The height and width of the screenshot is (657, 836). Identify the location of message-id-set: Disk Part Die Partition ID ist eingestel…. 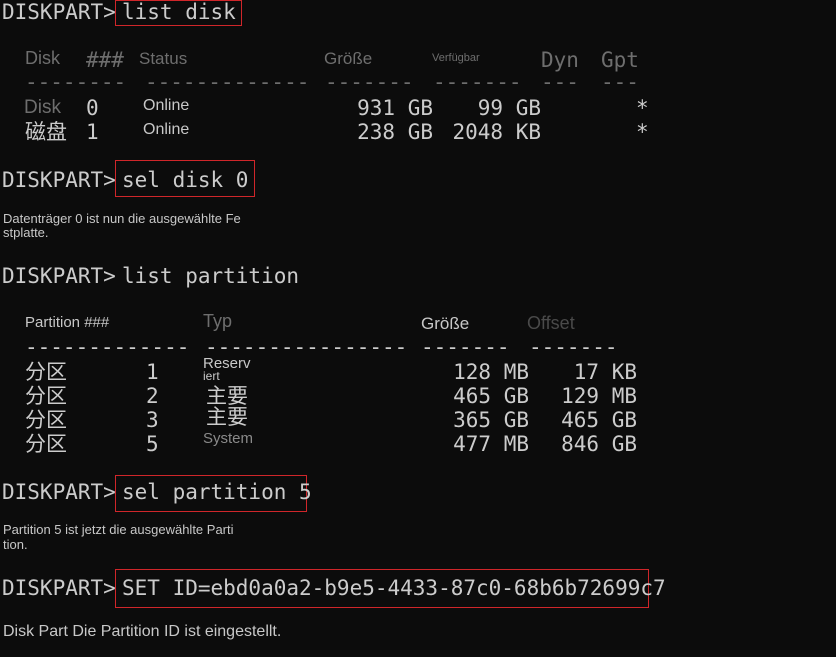
(142, 631).